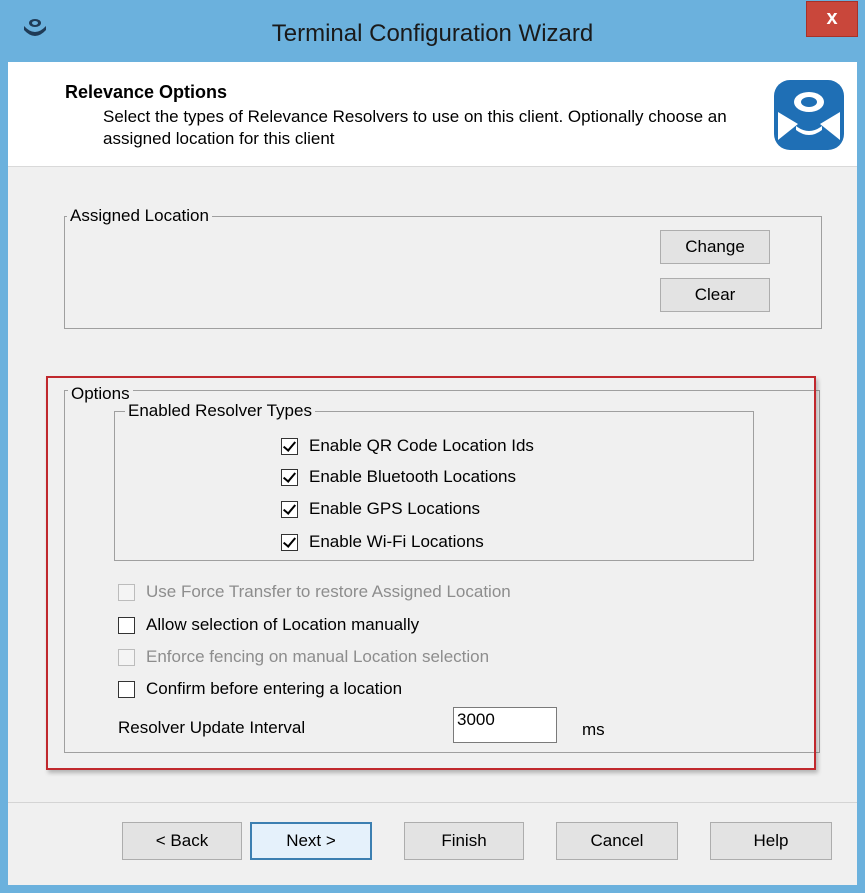 The image size is (865, 893). I want to click on next-button: Next >, so click(311, 841).